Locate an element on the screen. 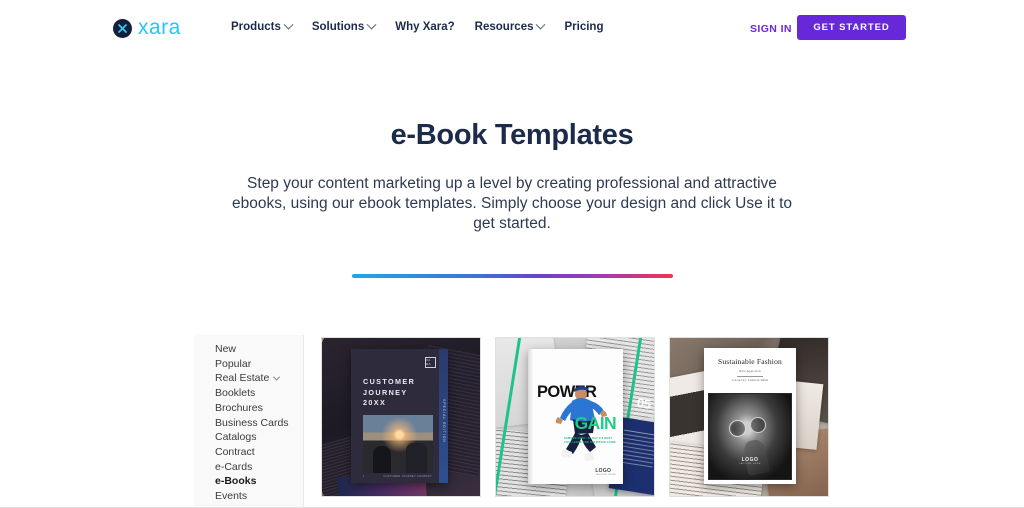  ebook-cover-photo: LOGO TAGLINE HERE is located at coordinates (750, 436).